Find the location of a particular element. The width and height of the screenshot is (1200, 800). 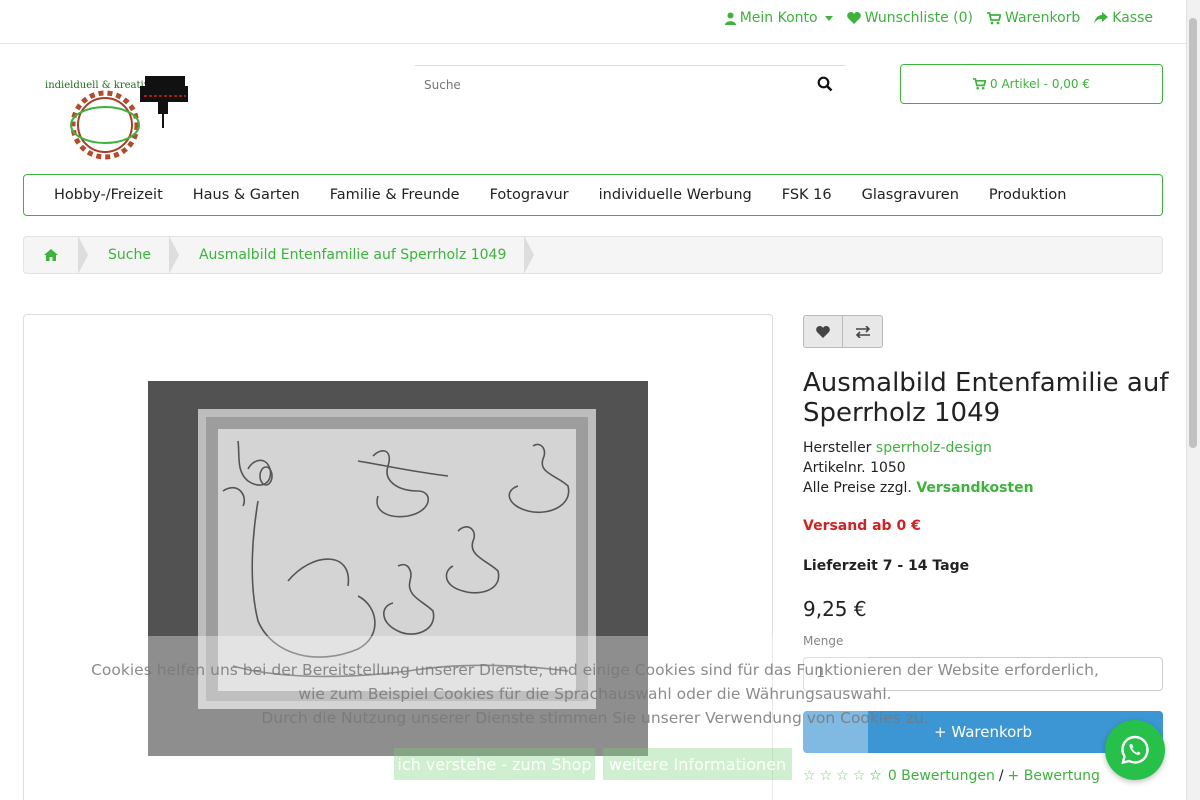

prices-note-row: Alle Preise zzgl. Versandkosten is located at coordinates (918, 488).